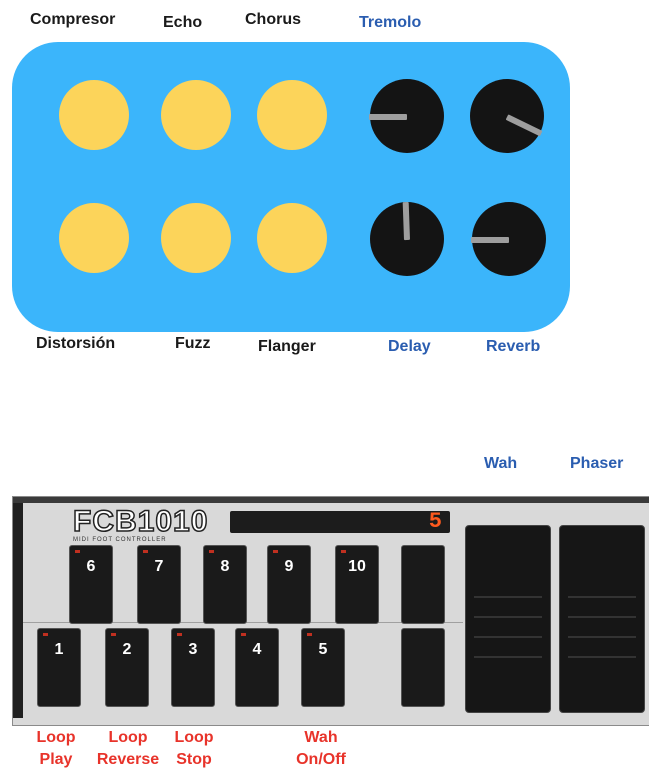 Image resolution: width=649 pixels, height=772 pixels. What do you see at coordinates (128, 759) in the screenshot?
I see `label-loop-reverse-line2: Reverse` at bounding box center [128, 759].